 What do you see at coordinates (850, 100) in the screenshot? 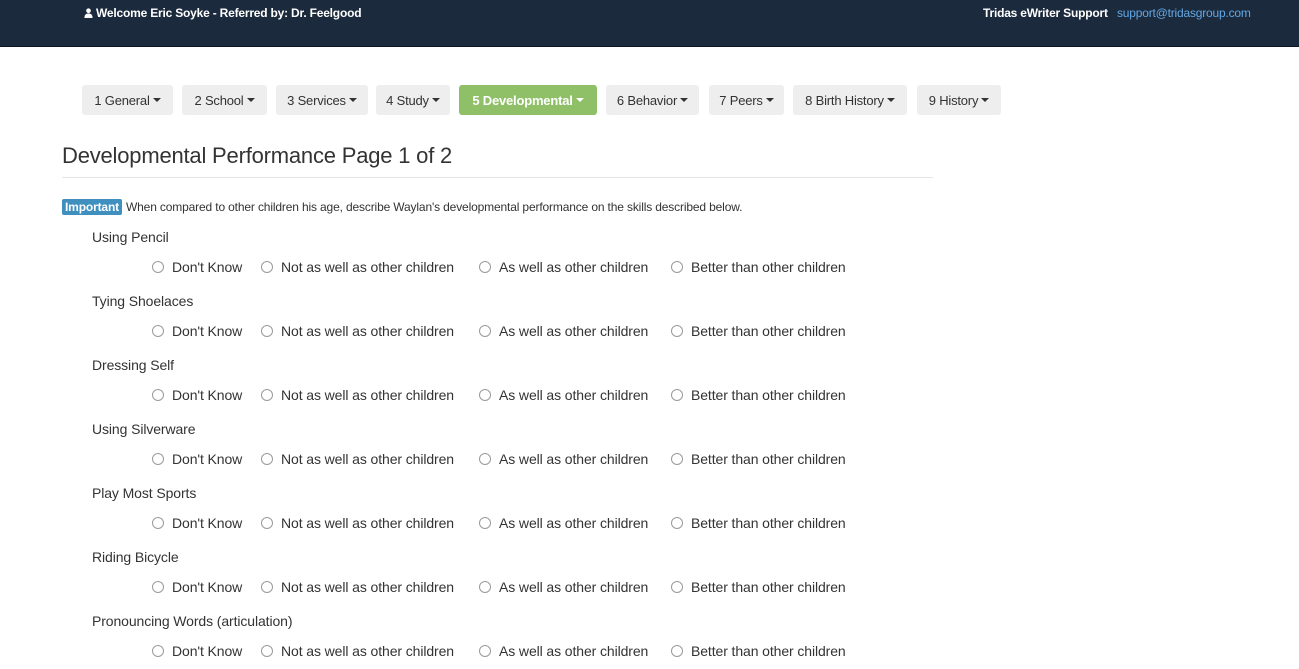
I see `tab-birth-history: 8 Birth History` at bounding box center [850, 100].